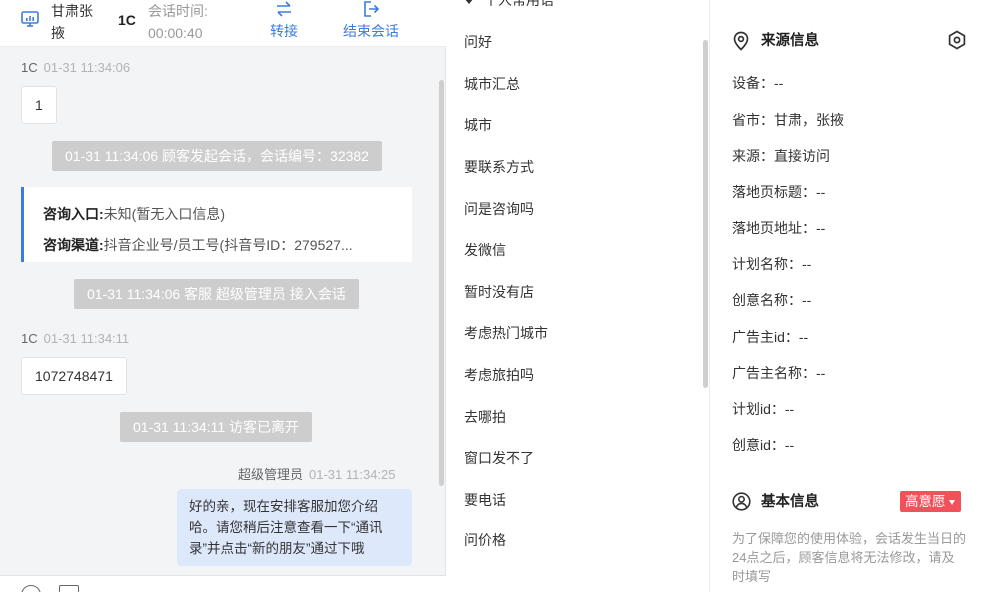  Describe the element at coordinates (216, 427) in the screenshot. I see `system-notice: 01-31 11:34:11 访客已离开` at that location.